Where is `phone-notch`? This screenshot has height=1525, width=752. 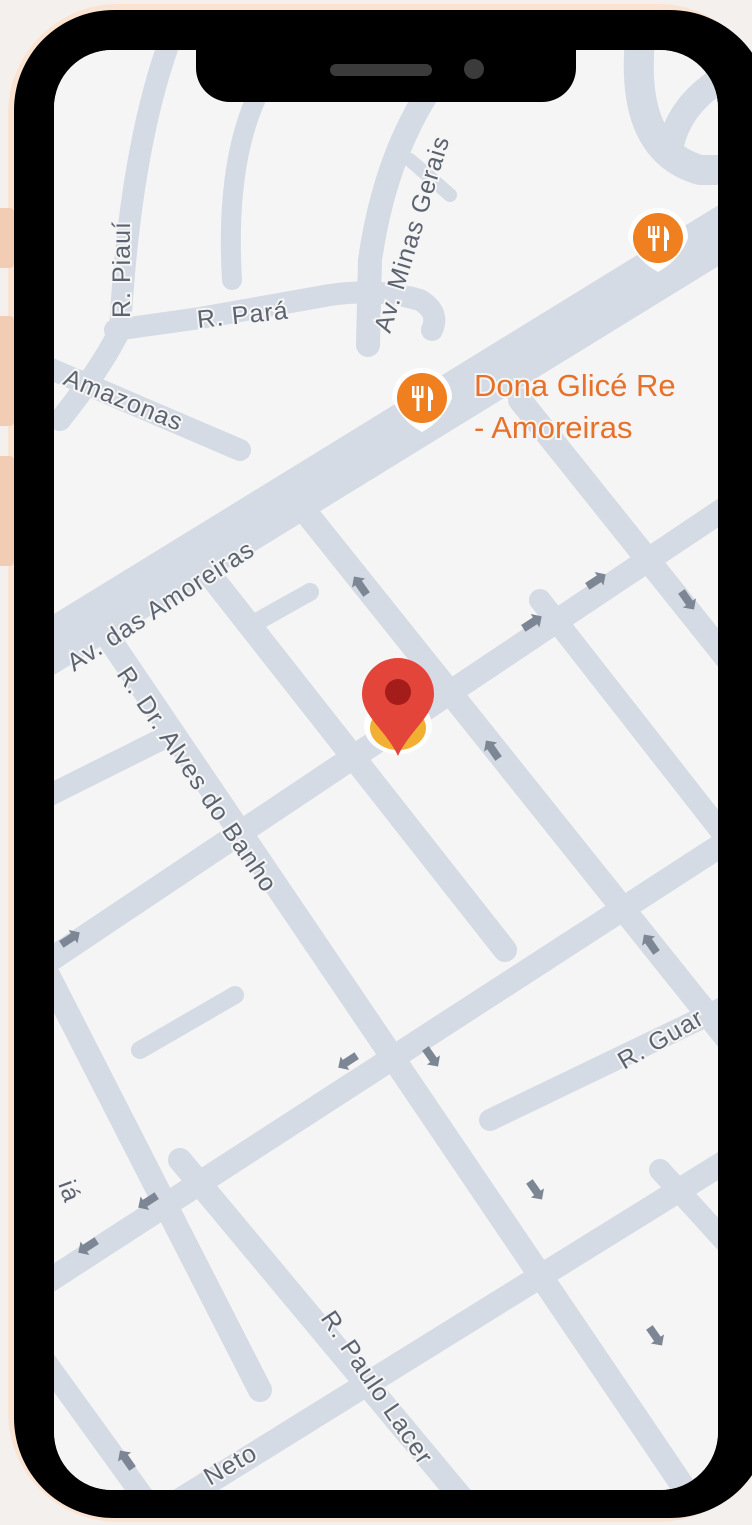 phone-notch is located at coordinates (386, 73).